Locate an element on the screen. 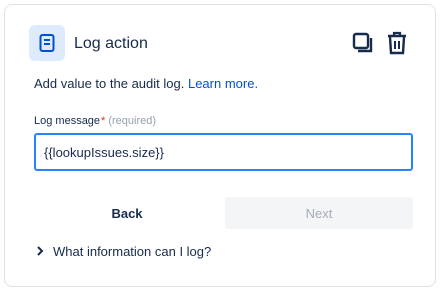 The image size is (442, 293). action-description: Add value to the audit log. Learn more. is located at coordinates (146, 84).